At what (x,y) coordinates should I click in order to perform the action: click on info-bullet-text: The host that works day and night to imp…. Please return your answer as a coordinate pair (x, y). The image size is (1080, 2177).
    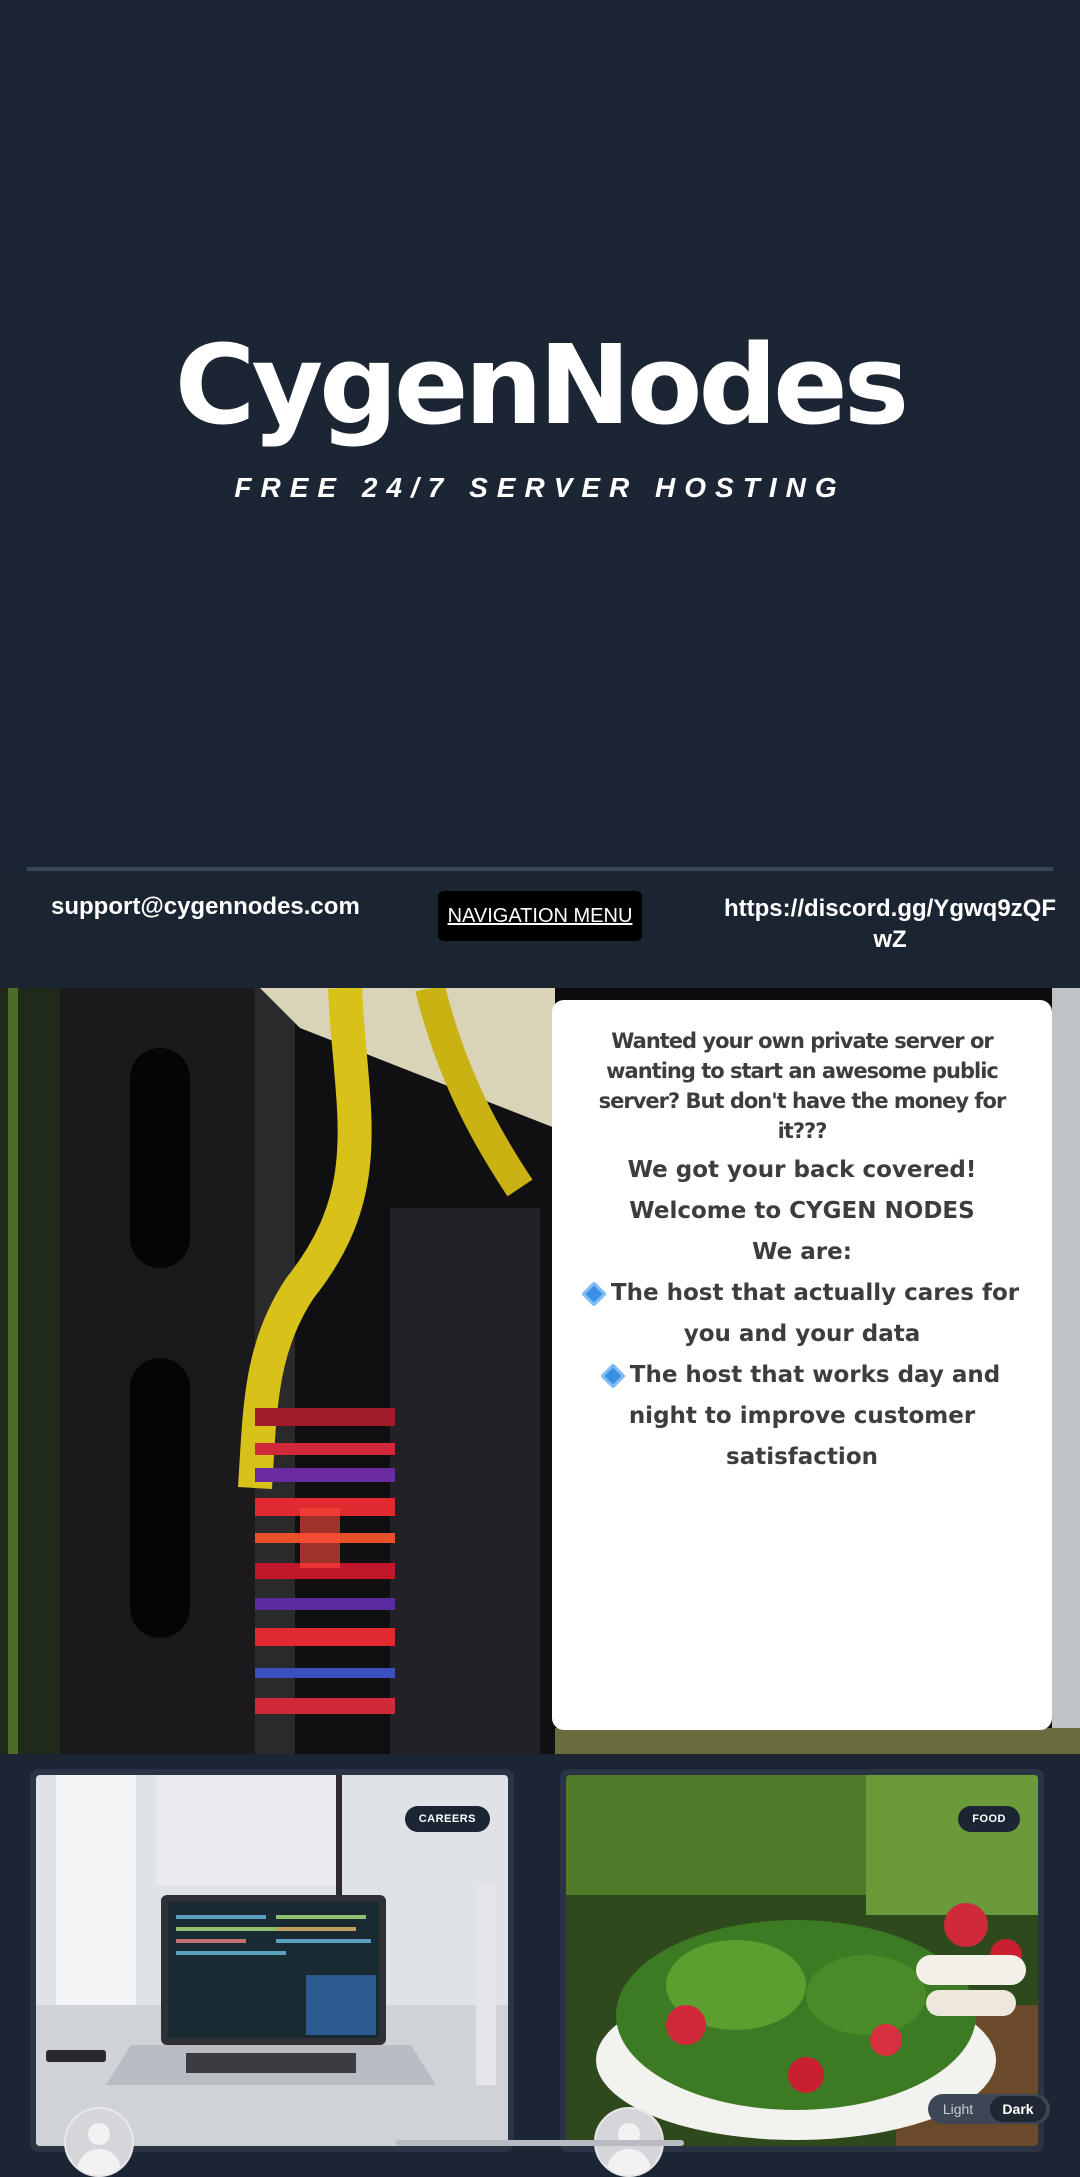
    Looking at the image, I should click on (814, 1416).